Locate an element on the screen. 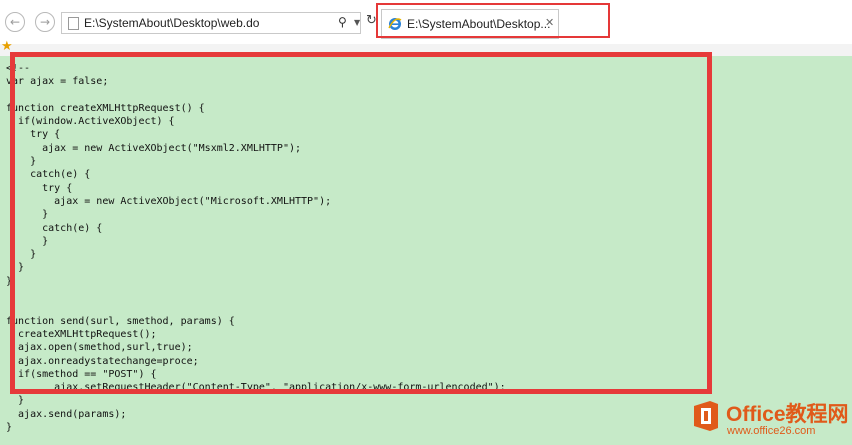  watermark: Office教程网 www.office26.com is located at coordinates (770, 418).